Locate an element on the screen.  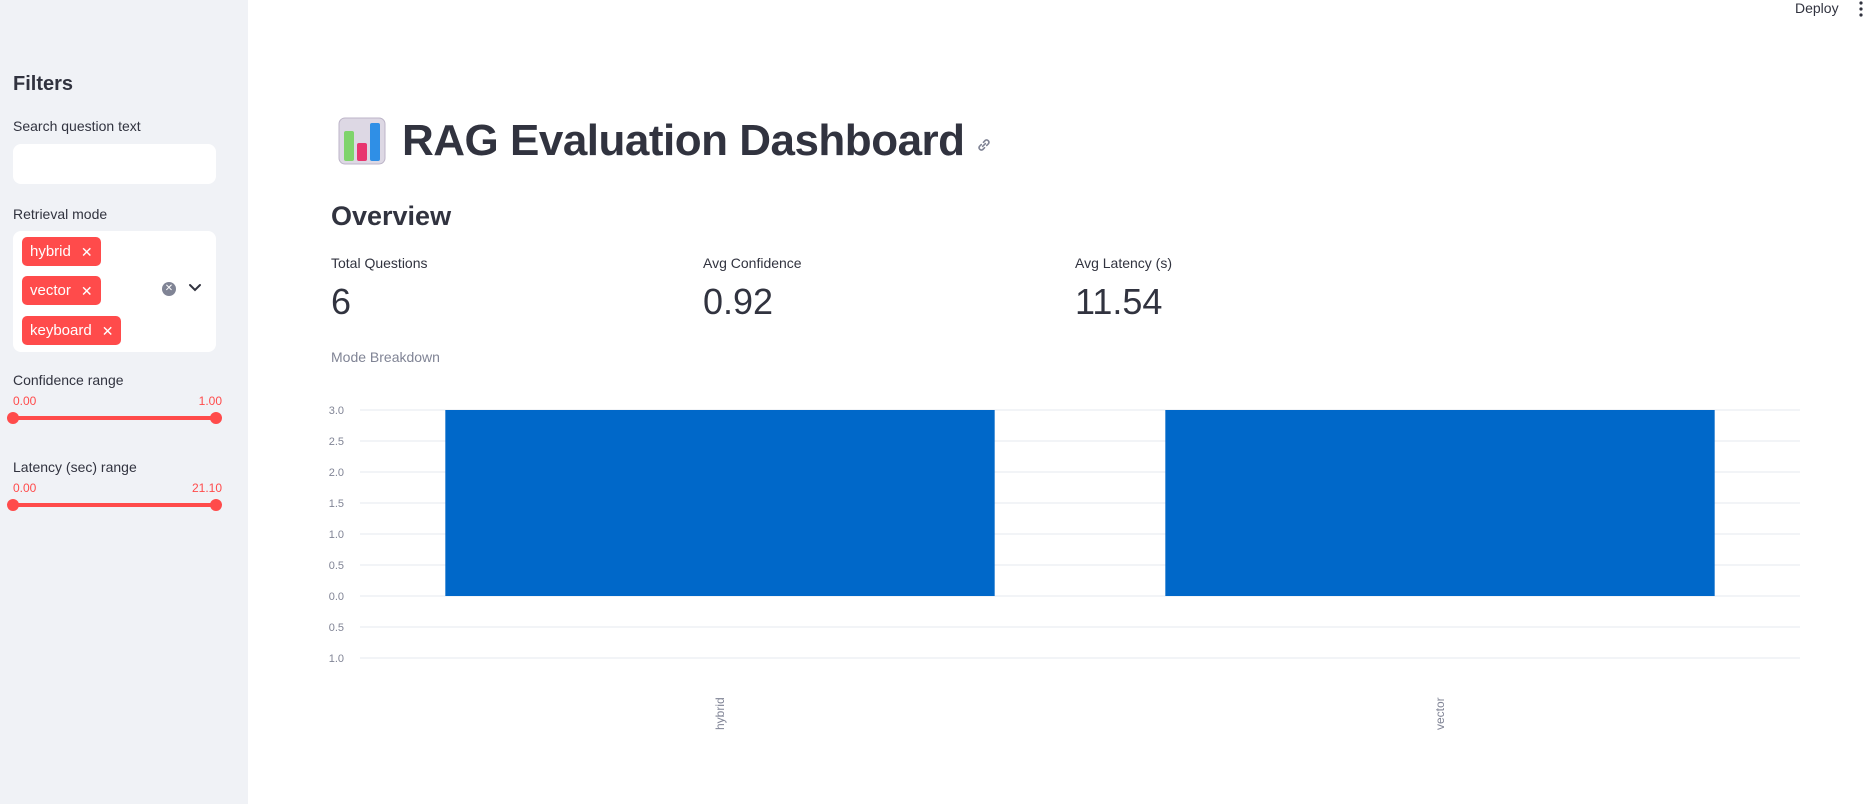
metric-value: 0.92 is located at coordinates (738, 301).